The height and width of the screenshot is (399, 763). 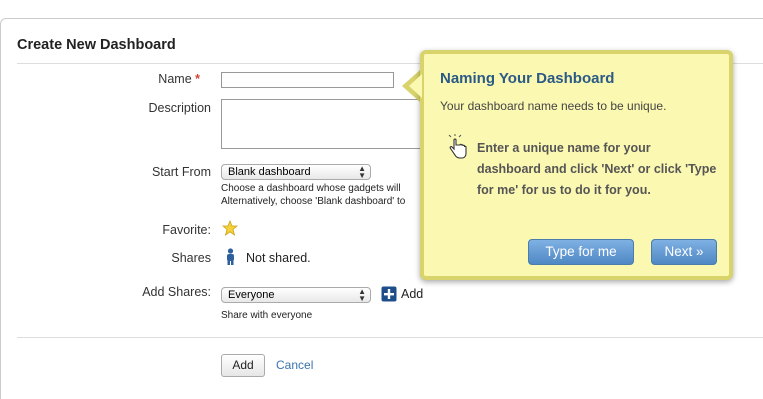 What do you see at coordinates (175, 79) in the screenshot?
I see `name-label-text: Name` at bounding box center [175, 79].